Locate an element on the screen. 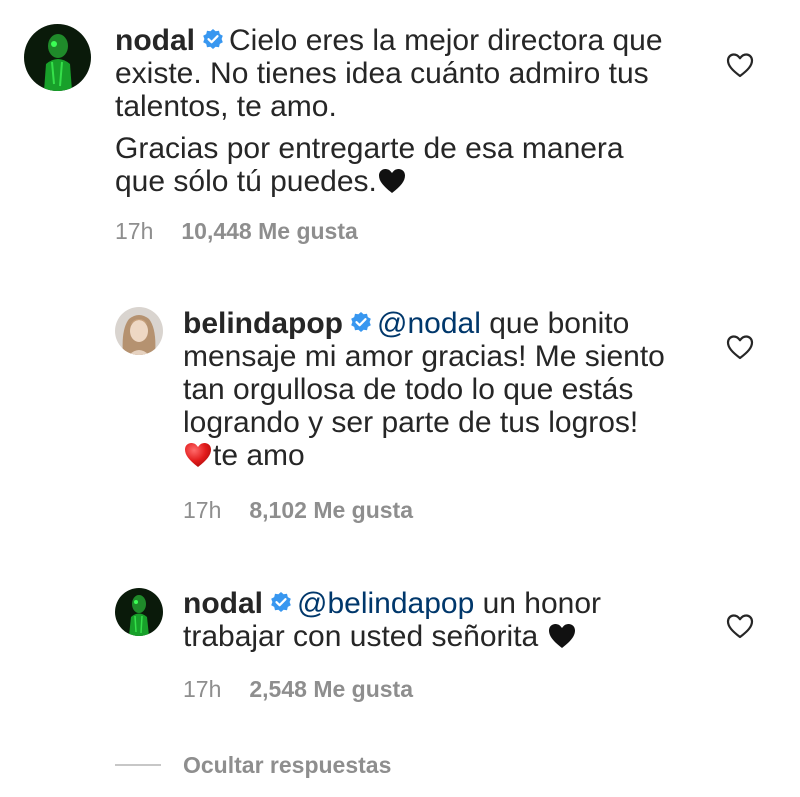 The height and width of the screenshot is (797, 800). username: belindapop is located at coordinates (263, 323).